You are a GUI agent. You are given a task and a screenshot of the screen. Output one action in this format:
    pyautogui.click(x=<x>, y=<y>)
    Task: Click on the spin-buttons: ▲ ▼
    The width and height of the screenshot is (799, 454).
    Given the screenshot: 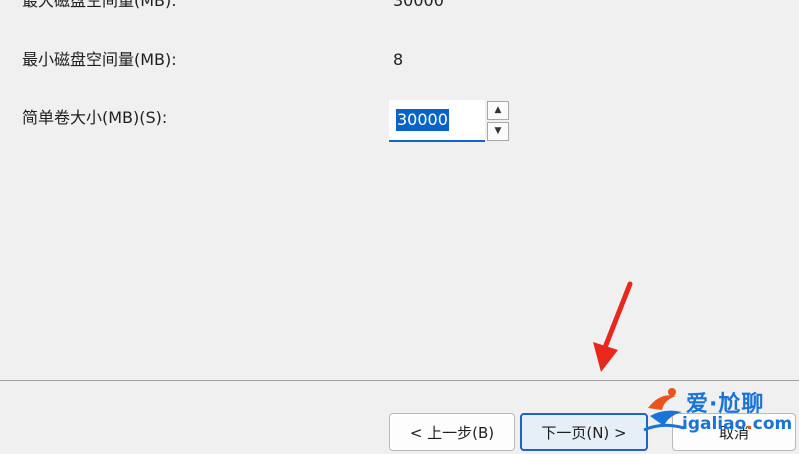 What is the action you would take?
    pyautogui.click(x=499, y=122)
    